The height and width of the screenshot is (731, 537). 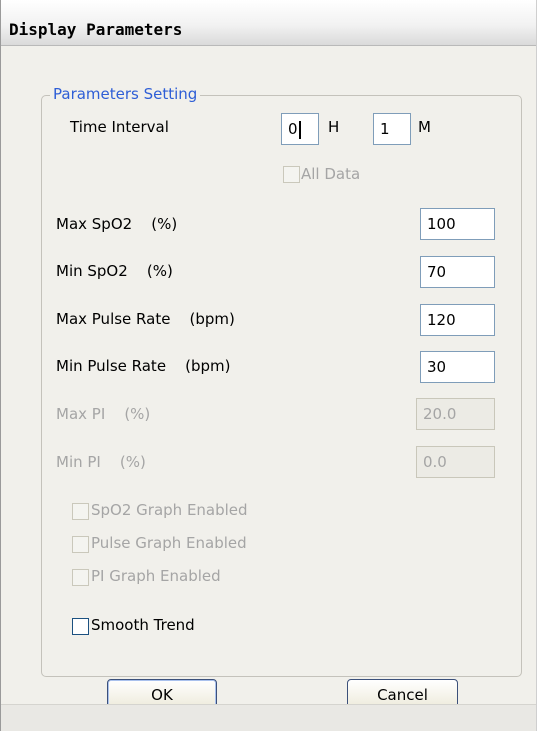 What do you see at coordinates (331, 174) in the screenshot?
I see `all-data-label: All Data` at bounding box center [331, 174].